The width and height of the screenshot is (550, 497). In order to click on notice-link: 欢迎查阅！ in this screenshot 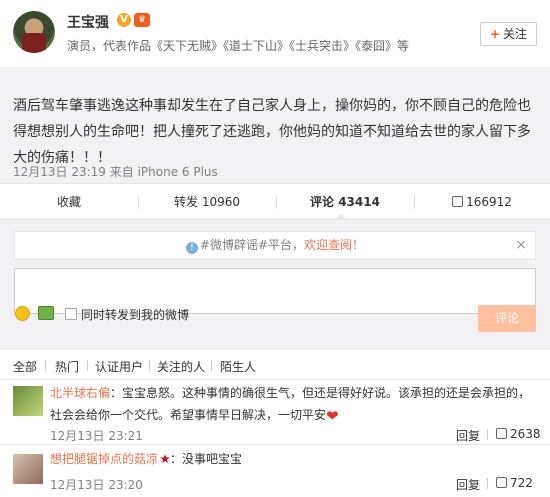, I will do `click(334, 245)`.